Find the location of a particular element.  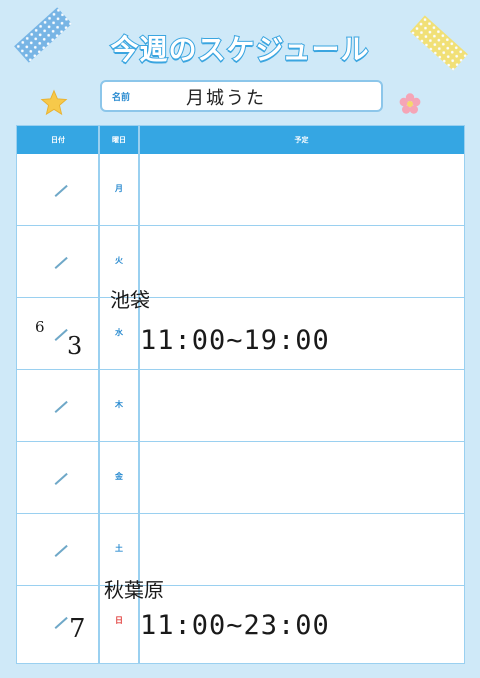

table-row: 木 is located at coordinates (240, 406).